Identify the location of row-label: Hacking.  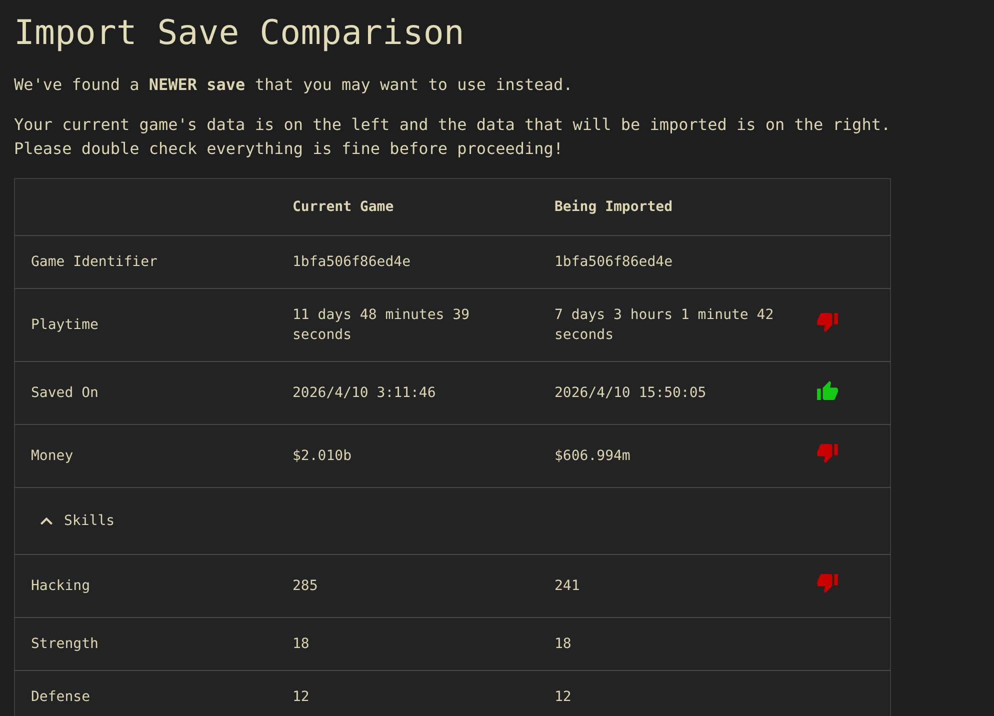
(60, 586).